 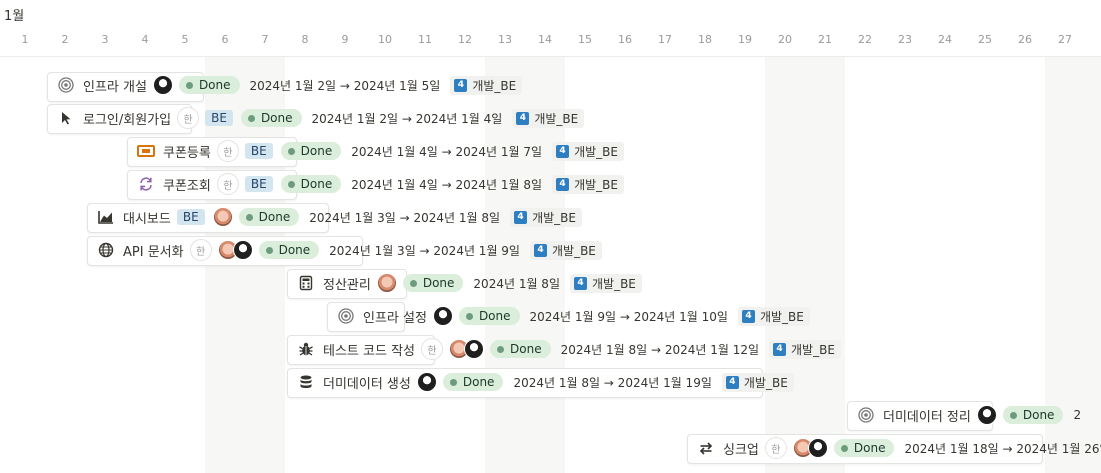 I want to click on day-label: 13, so click(x=505, y=39).